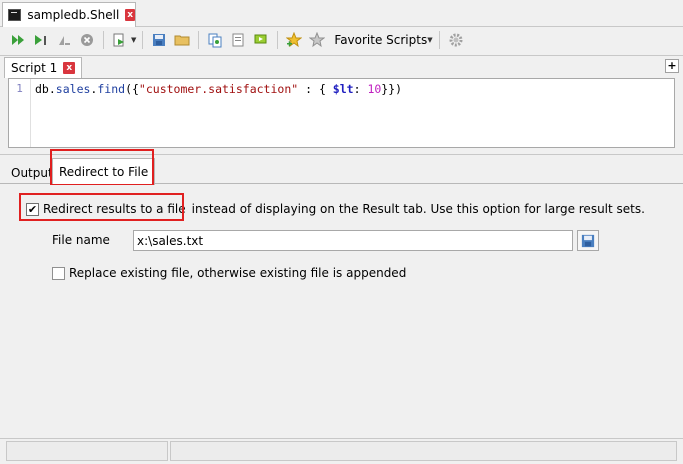  I want to click on favorite-scripts-button: Favorite Scripts ▼, so click(383, 40).